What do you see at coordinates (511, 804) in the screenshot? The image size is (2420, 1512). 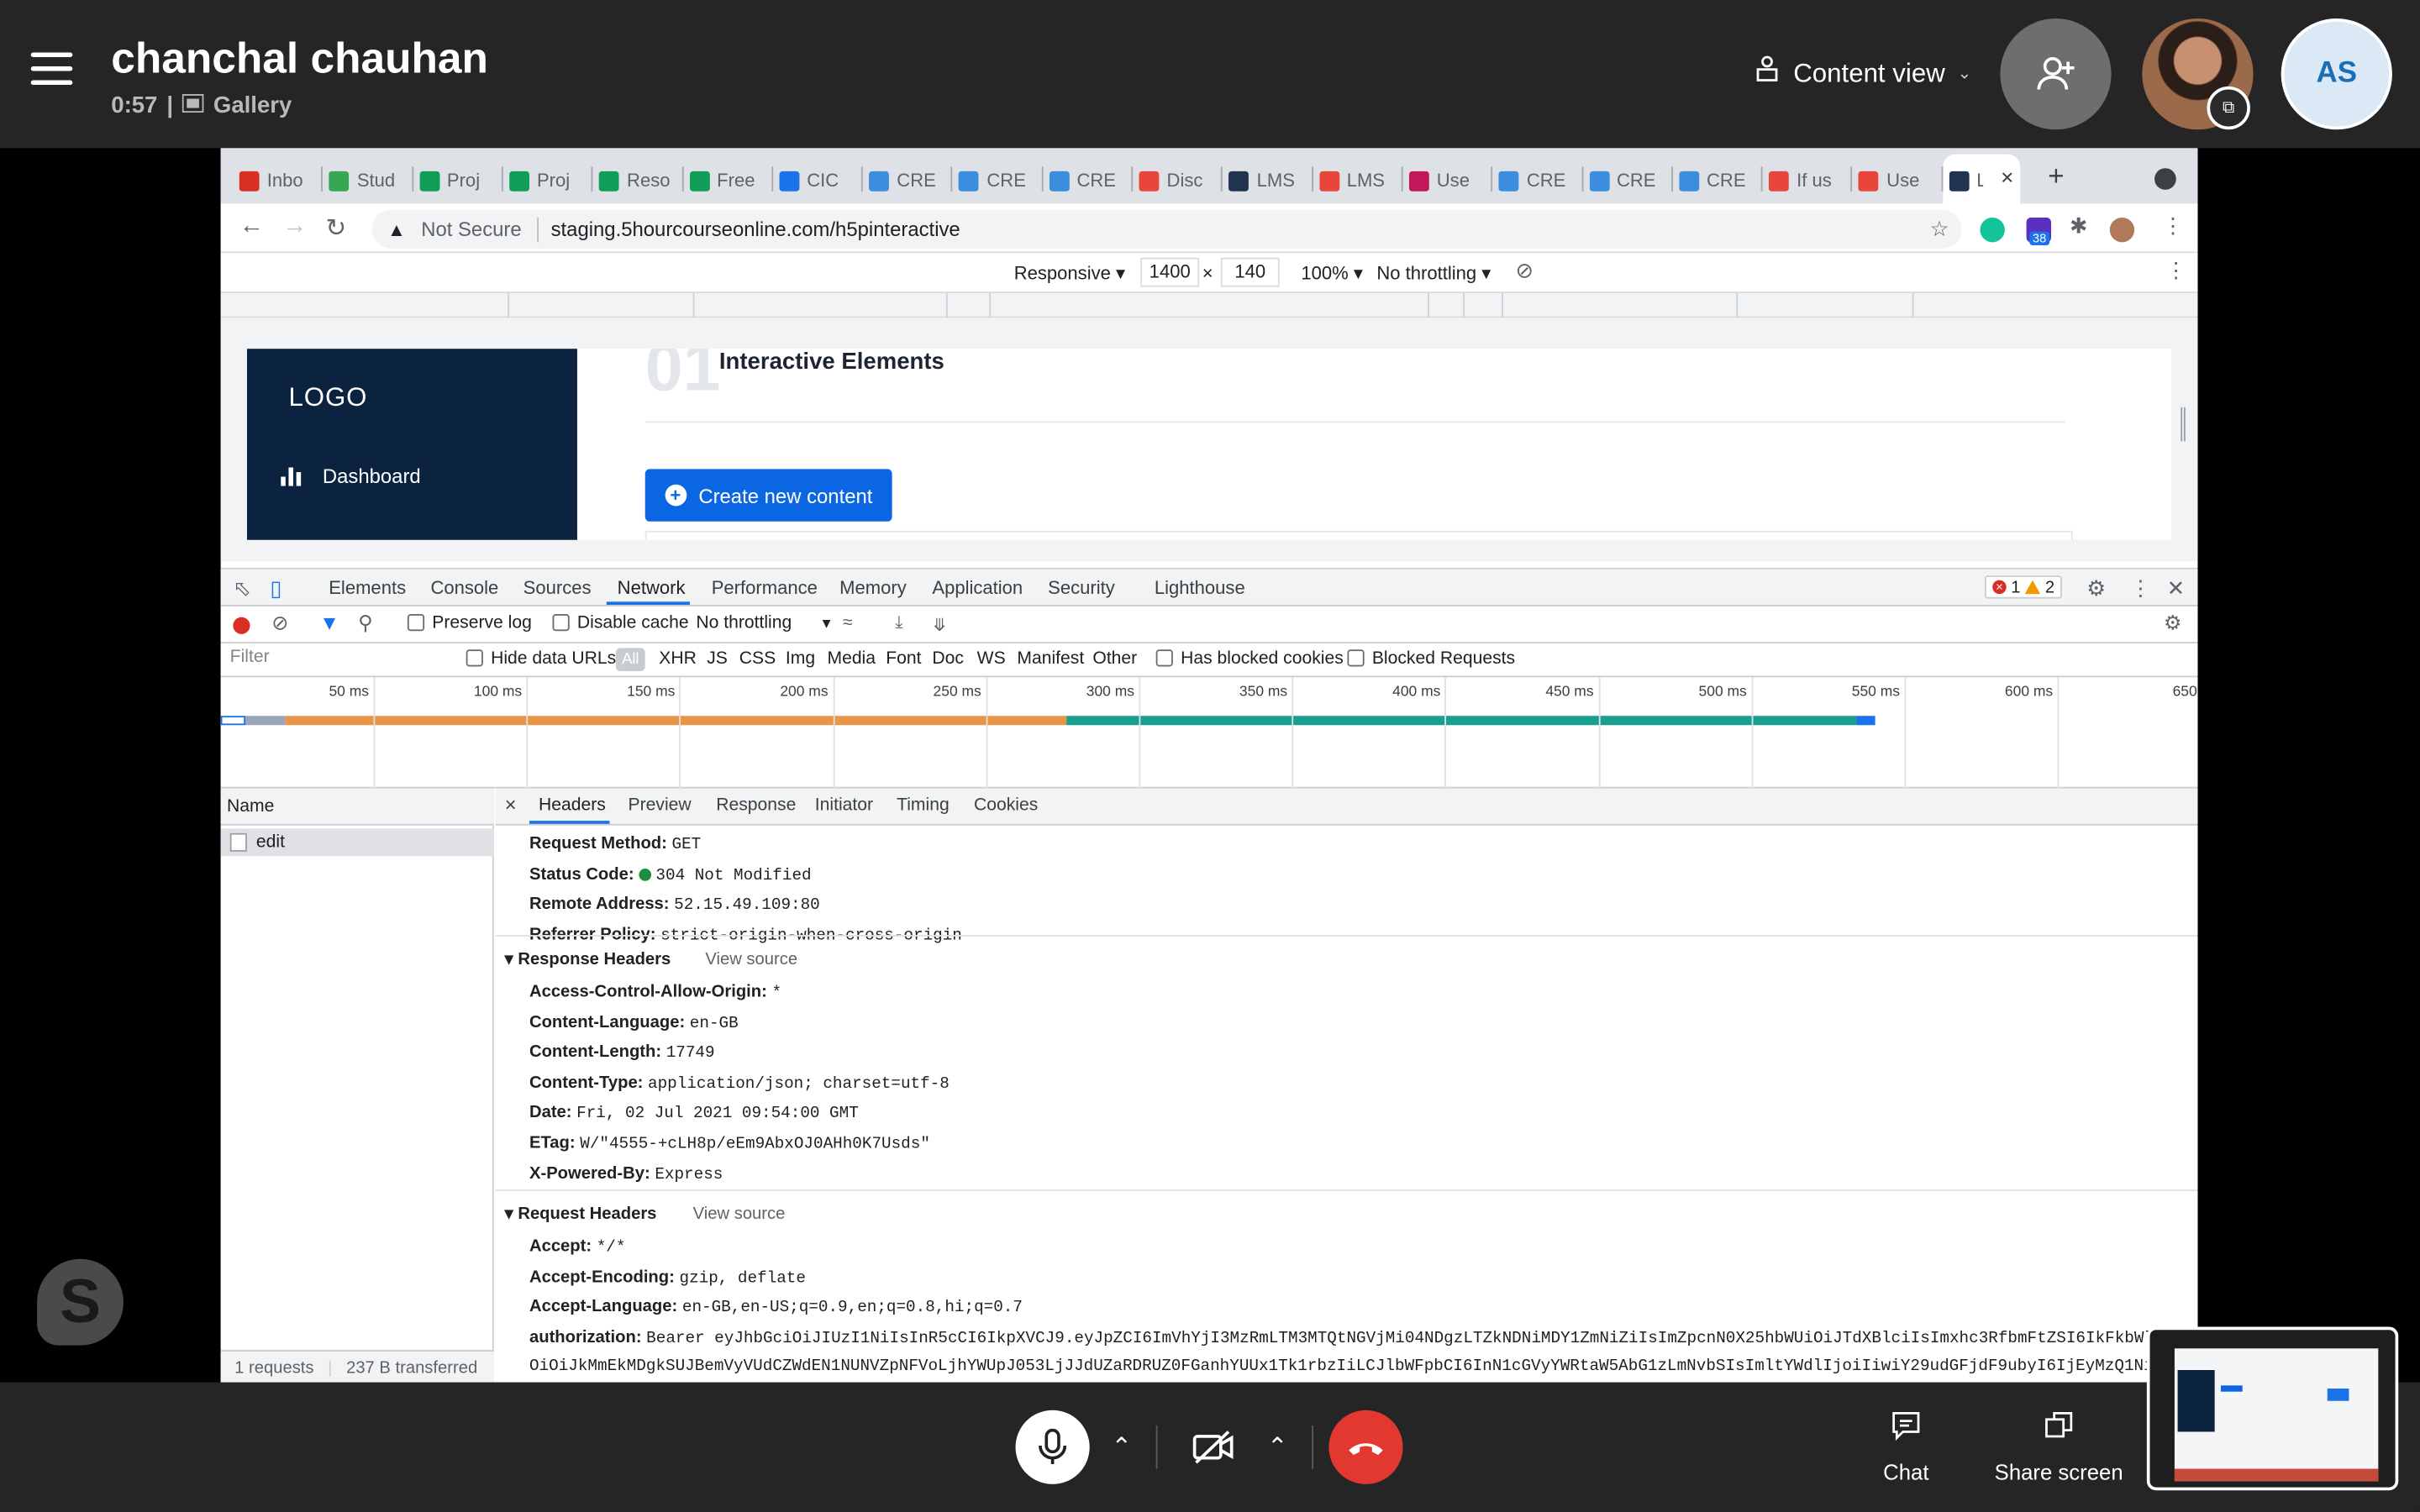 I see `close-details-icon: ×` at bounding box center [511, 804].